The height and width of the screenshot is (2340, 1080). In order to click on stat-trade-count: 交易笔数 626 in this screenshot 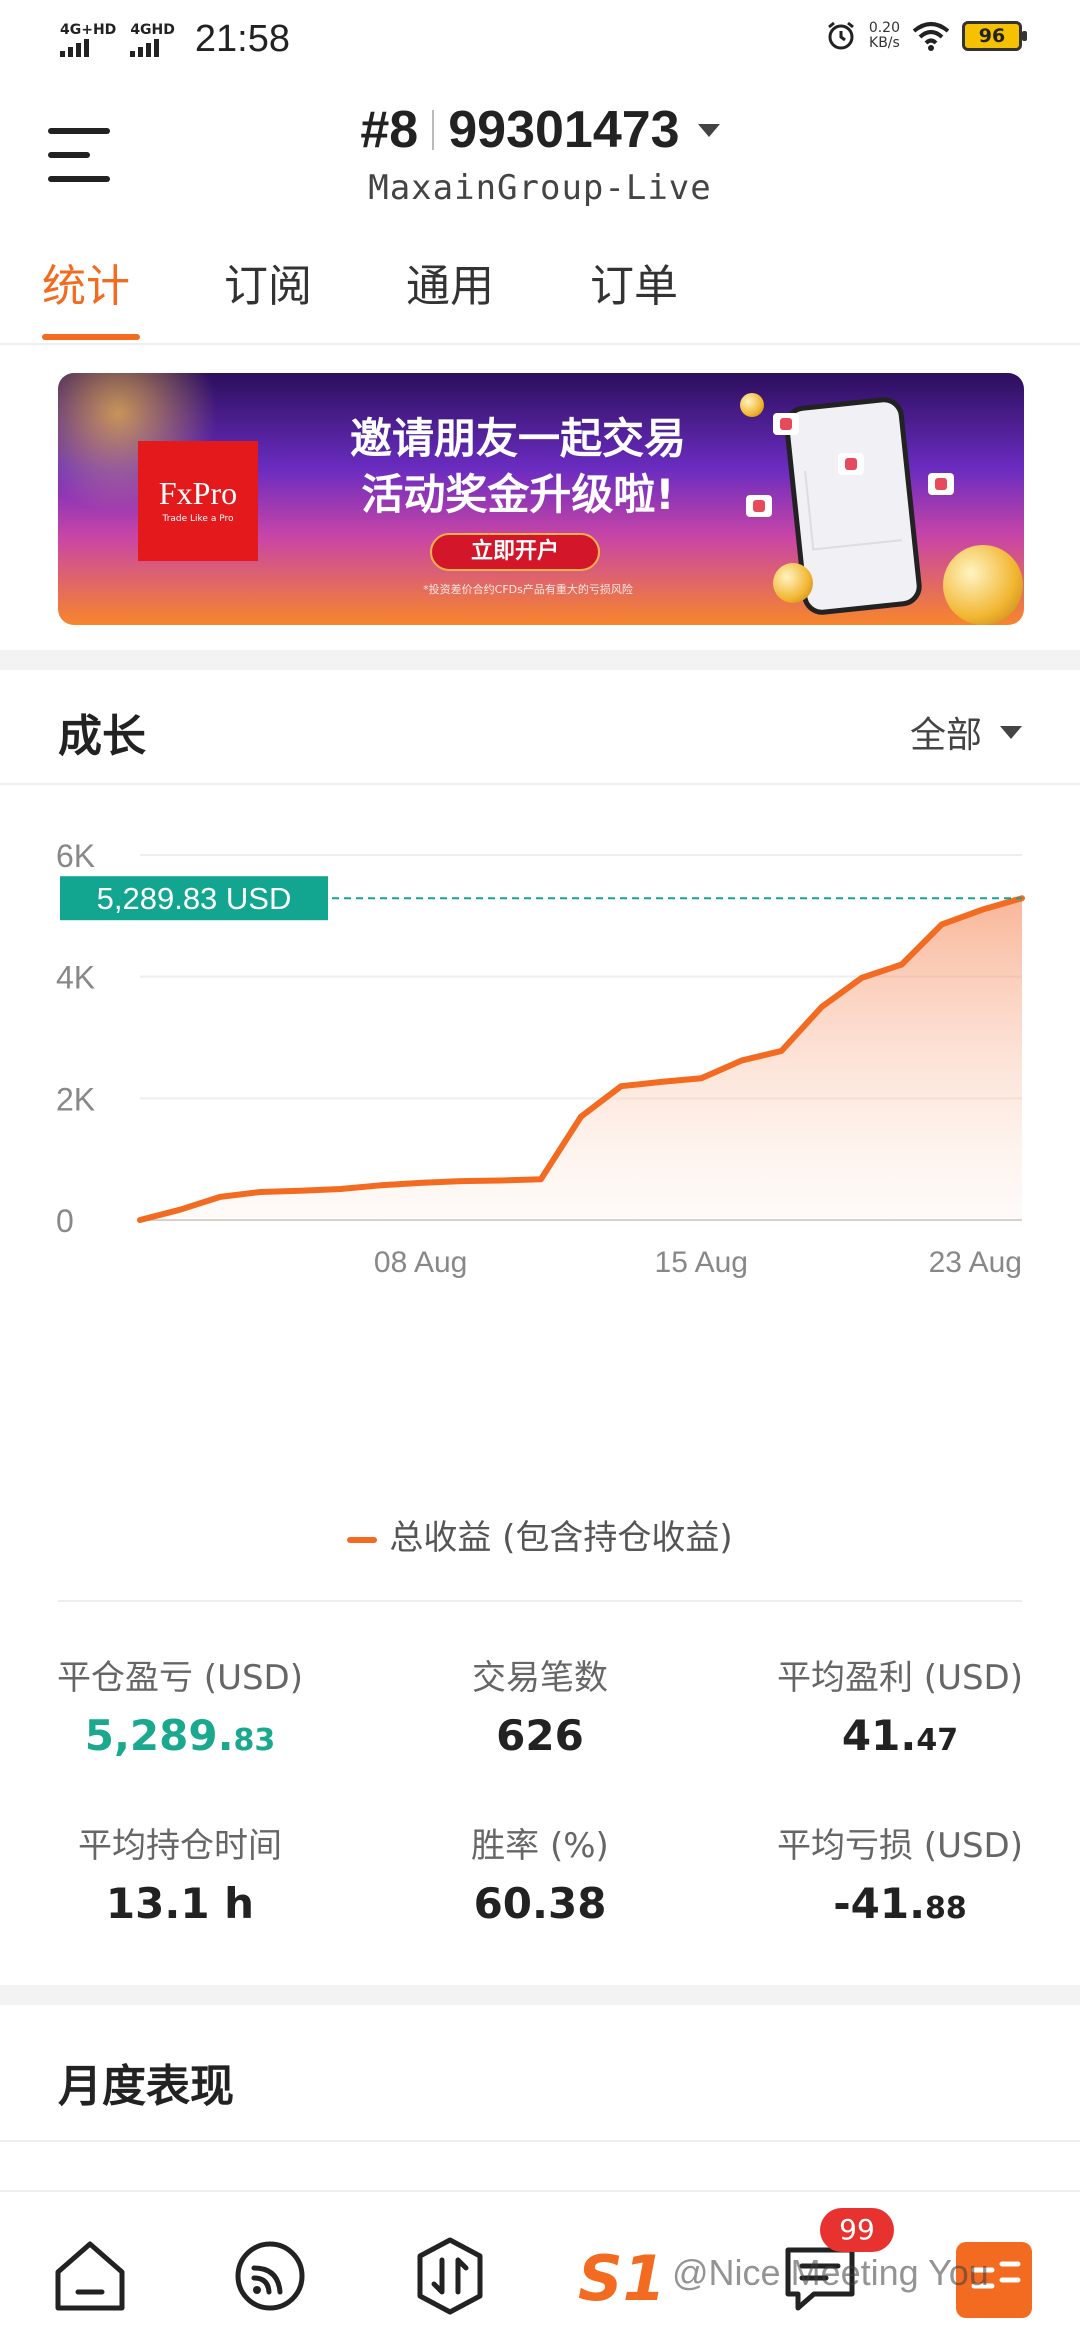, I will do `click(540, 1705)`.